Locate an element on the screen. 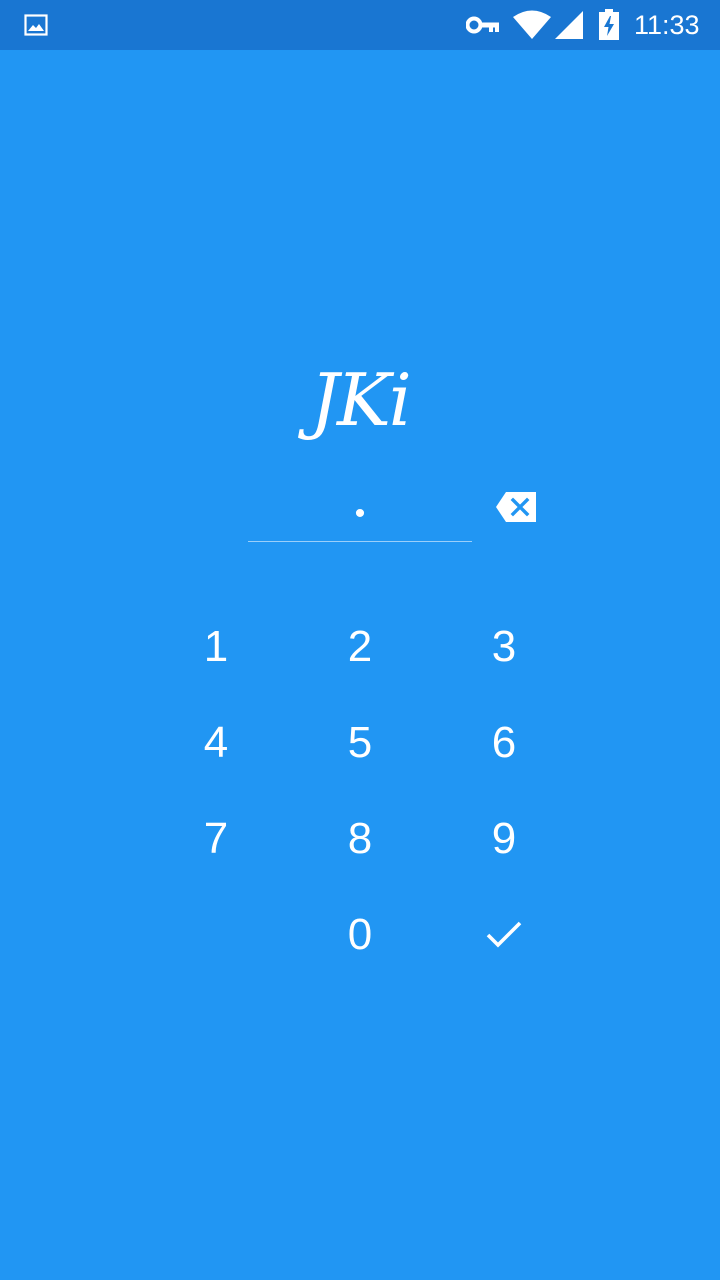 Image resolution: width=720 pixels, height=1280 pixels. key-0: 0 is located at coordinates (360, 935).